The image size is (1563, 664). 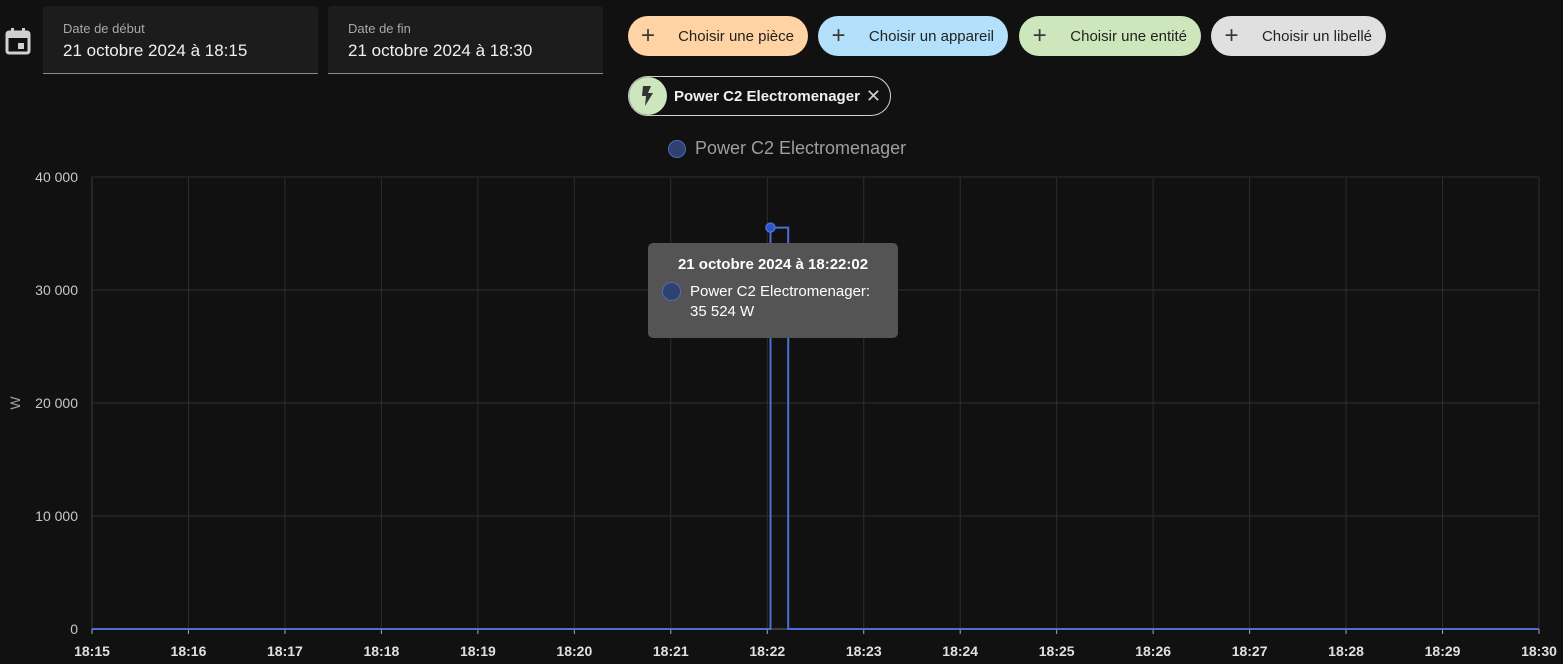 I want to click on y-axis-ticks: 0 10 000 20 000 30 000 40 000, so click(x=56, y=403).